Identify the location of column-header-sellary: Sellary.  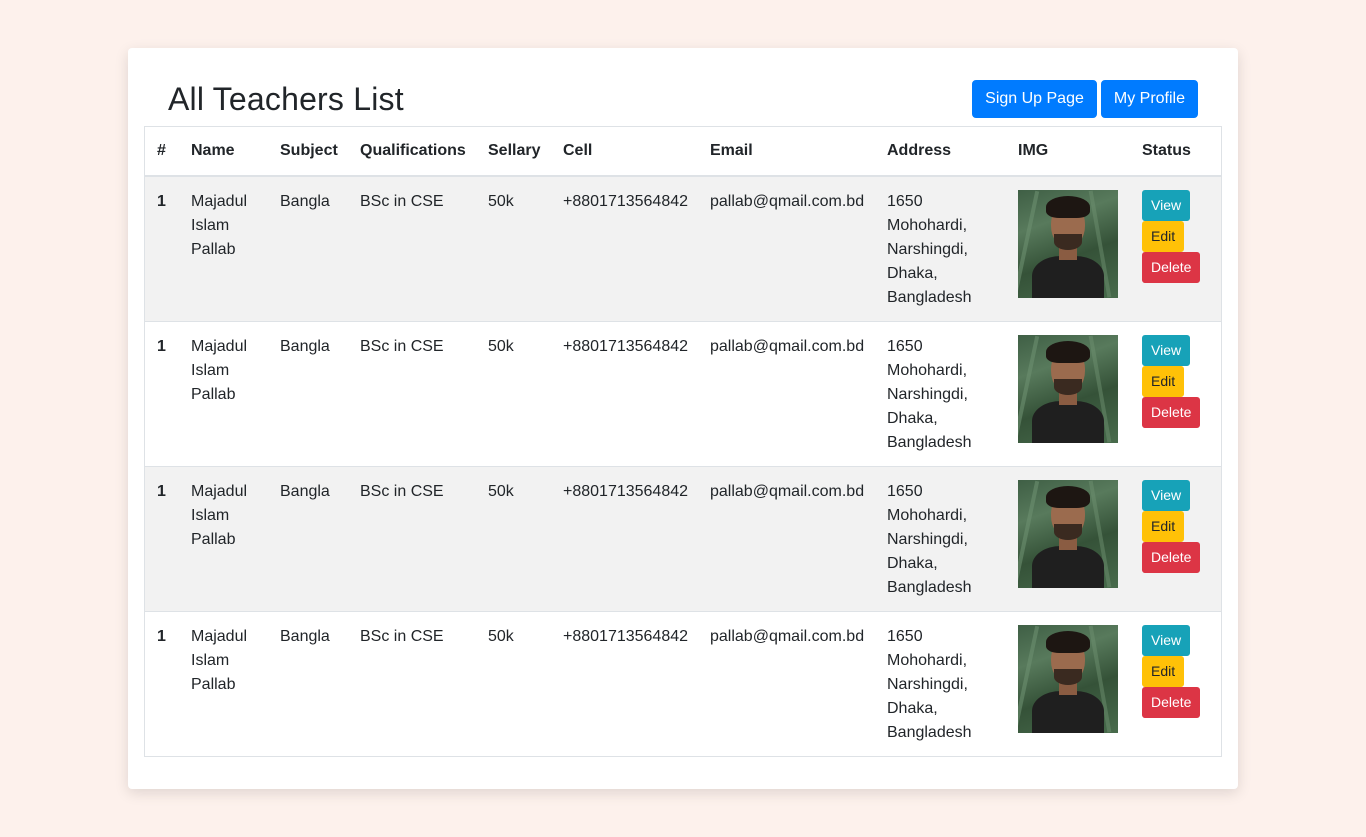
(513, 152).